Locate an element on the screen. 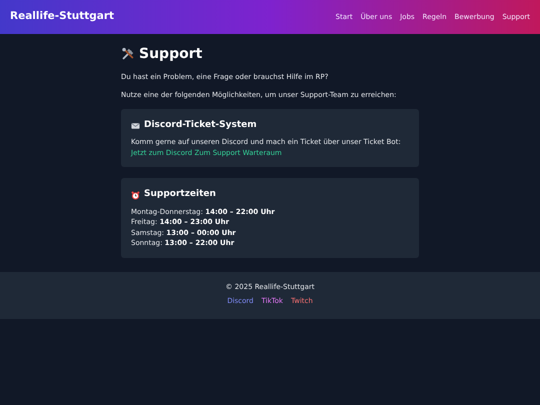  tools-icon is located at coordinates (128, 54).